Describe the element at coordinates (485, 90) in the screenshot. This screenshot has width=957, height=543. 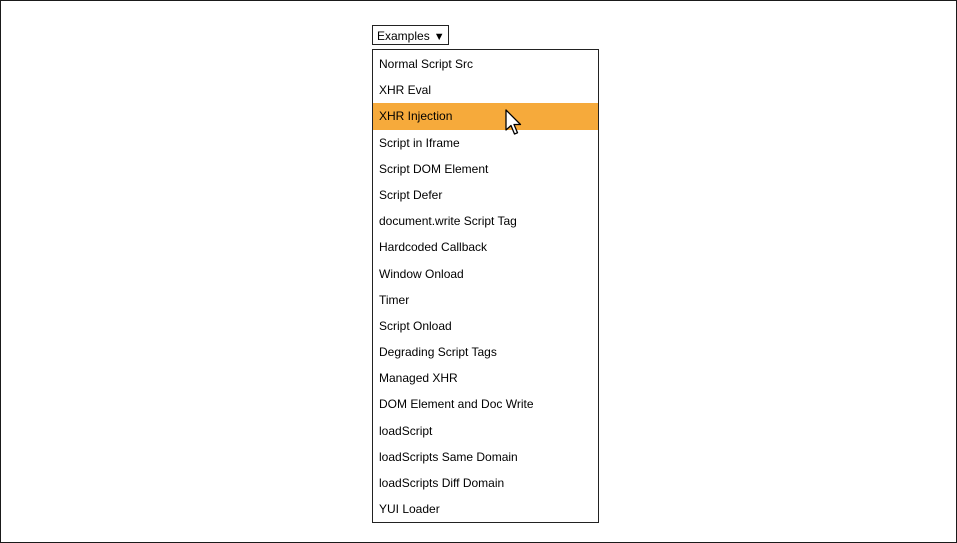
I see `menu-item: XHR Eval` at that location.